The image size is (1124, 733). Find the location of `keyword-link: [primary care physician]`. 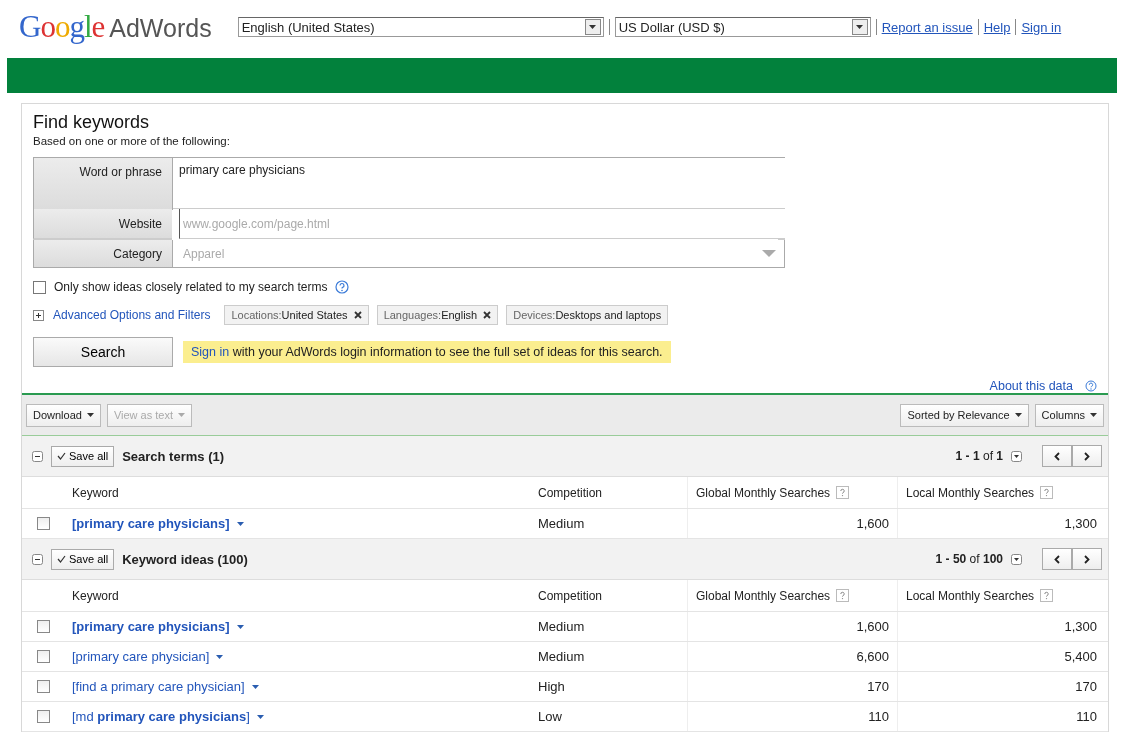

keyword-link: [primary care physician] is located at coordinates (141, 656).